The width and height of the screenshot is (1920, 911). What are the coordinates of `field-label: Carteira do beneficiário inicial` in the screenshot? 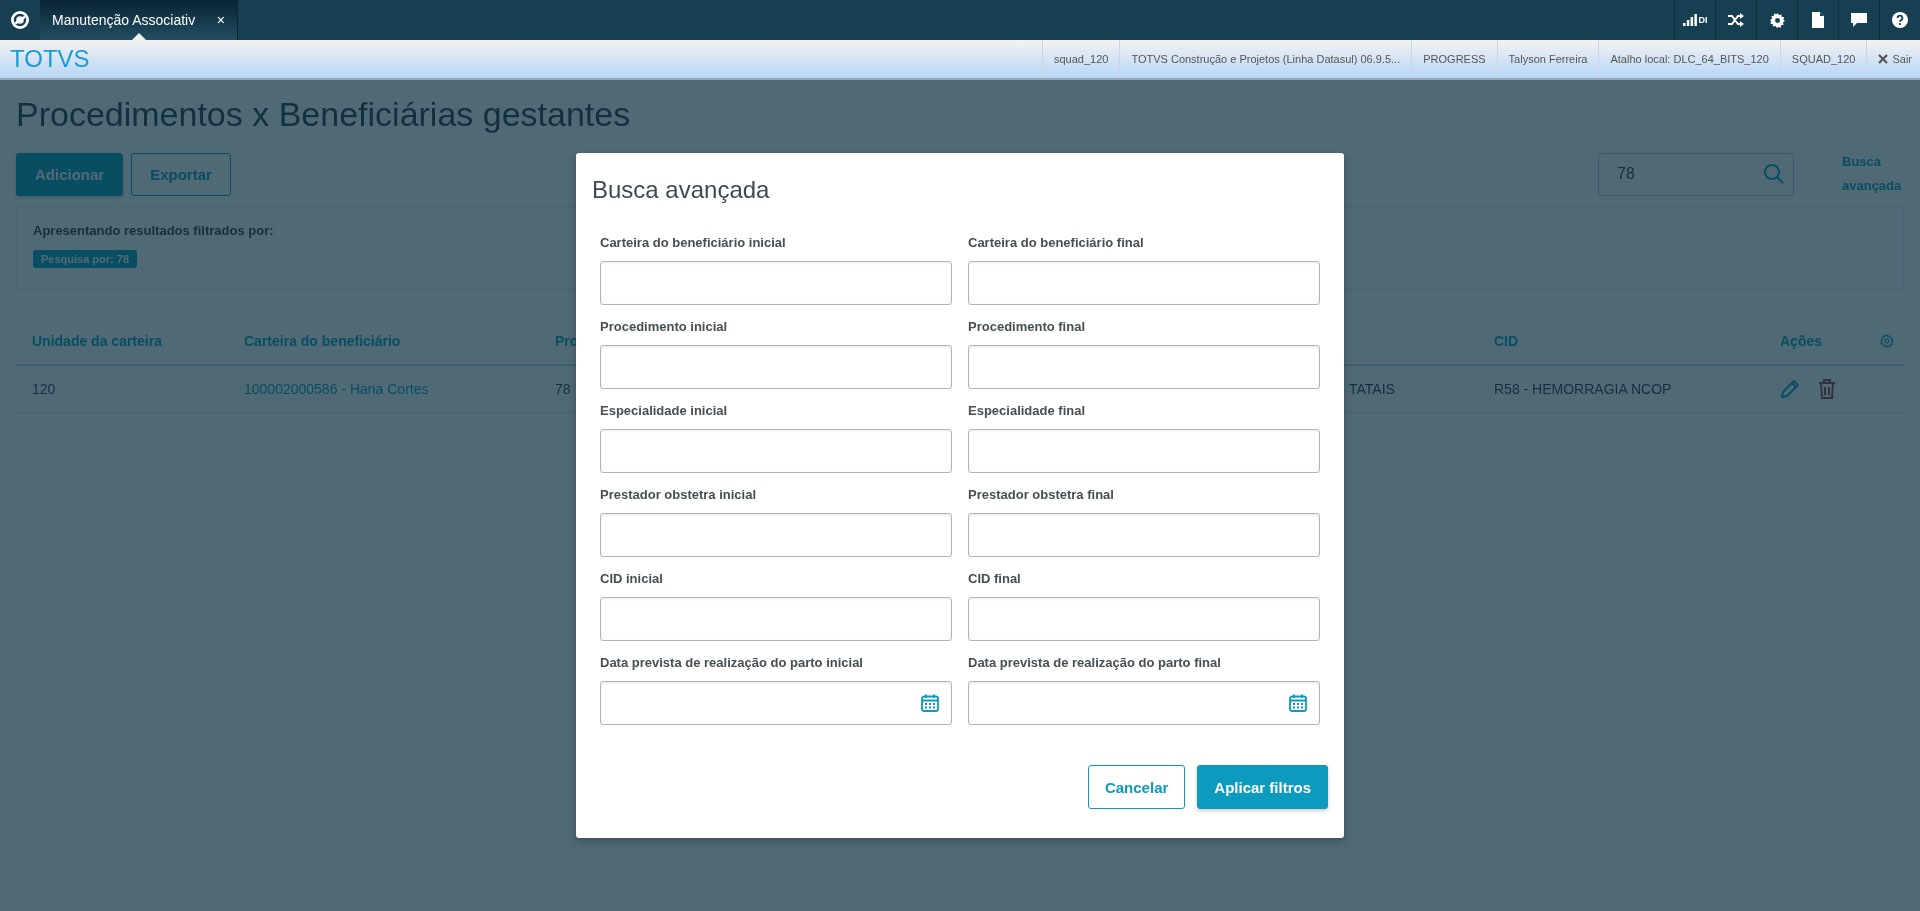 It's located at (693, 243).